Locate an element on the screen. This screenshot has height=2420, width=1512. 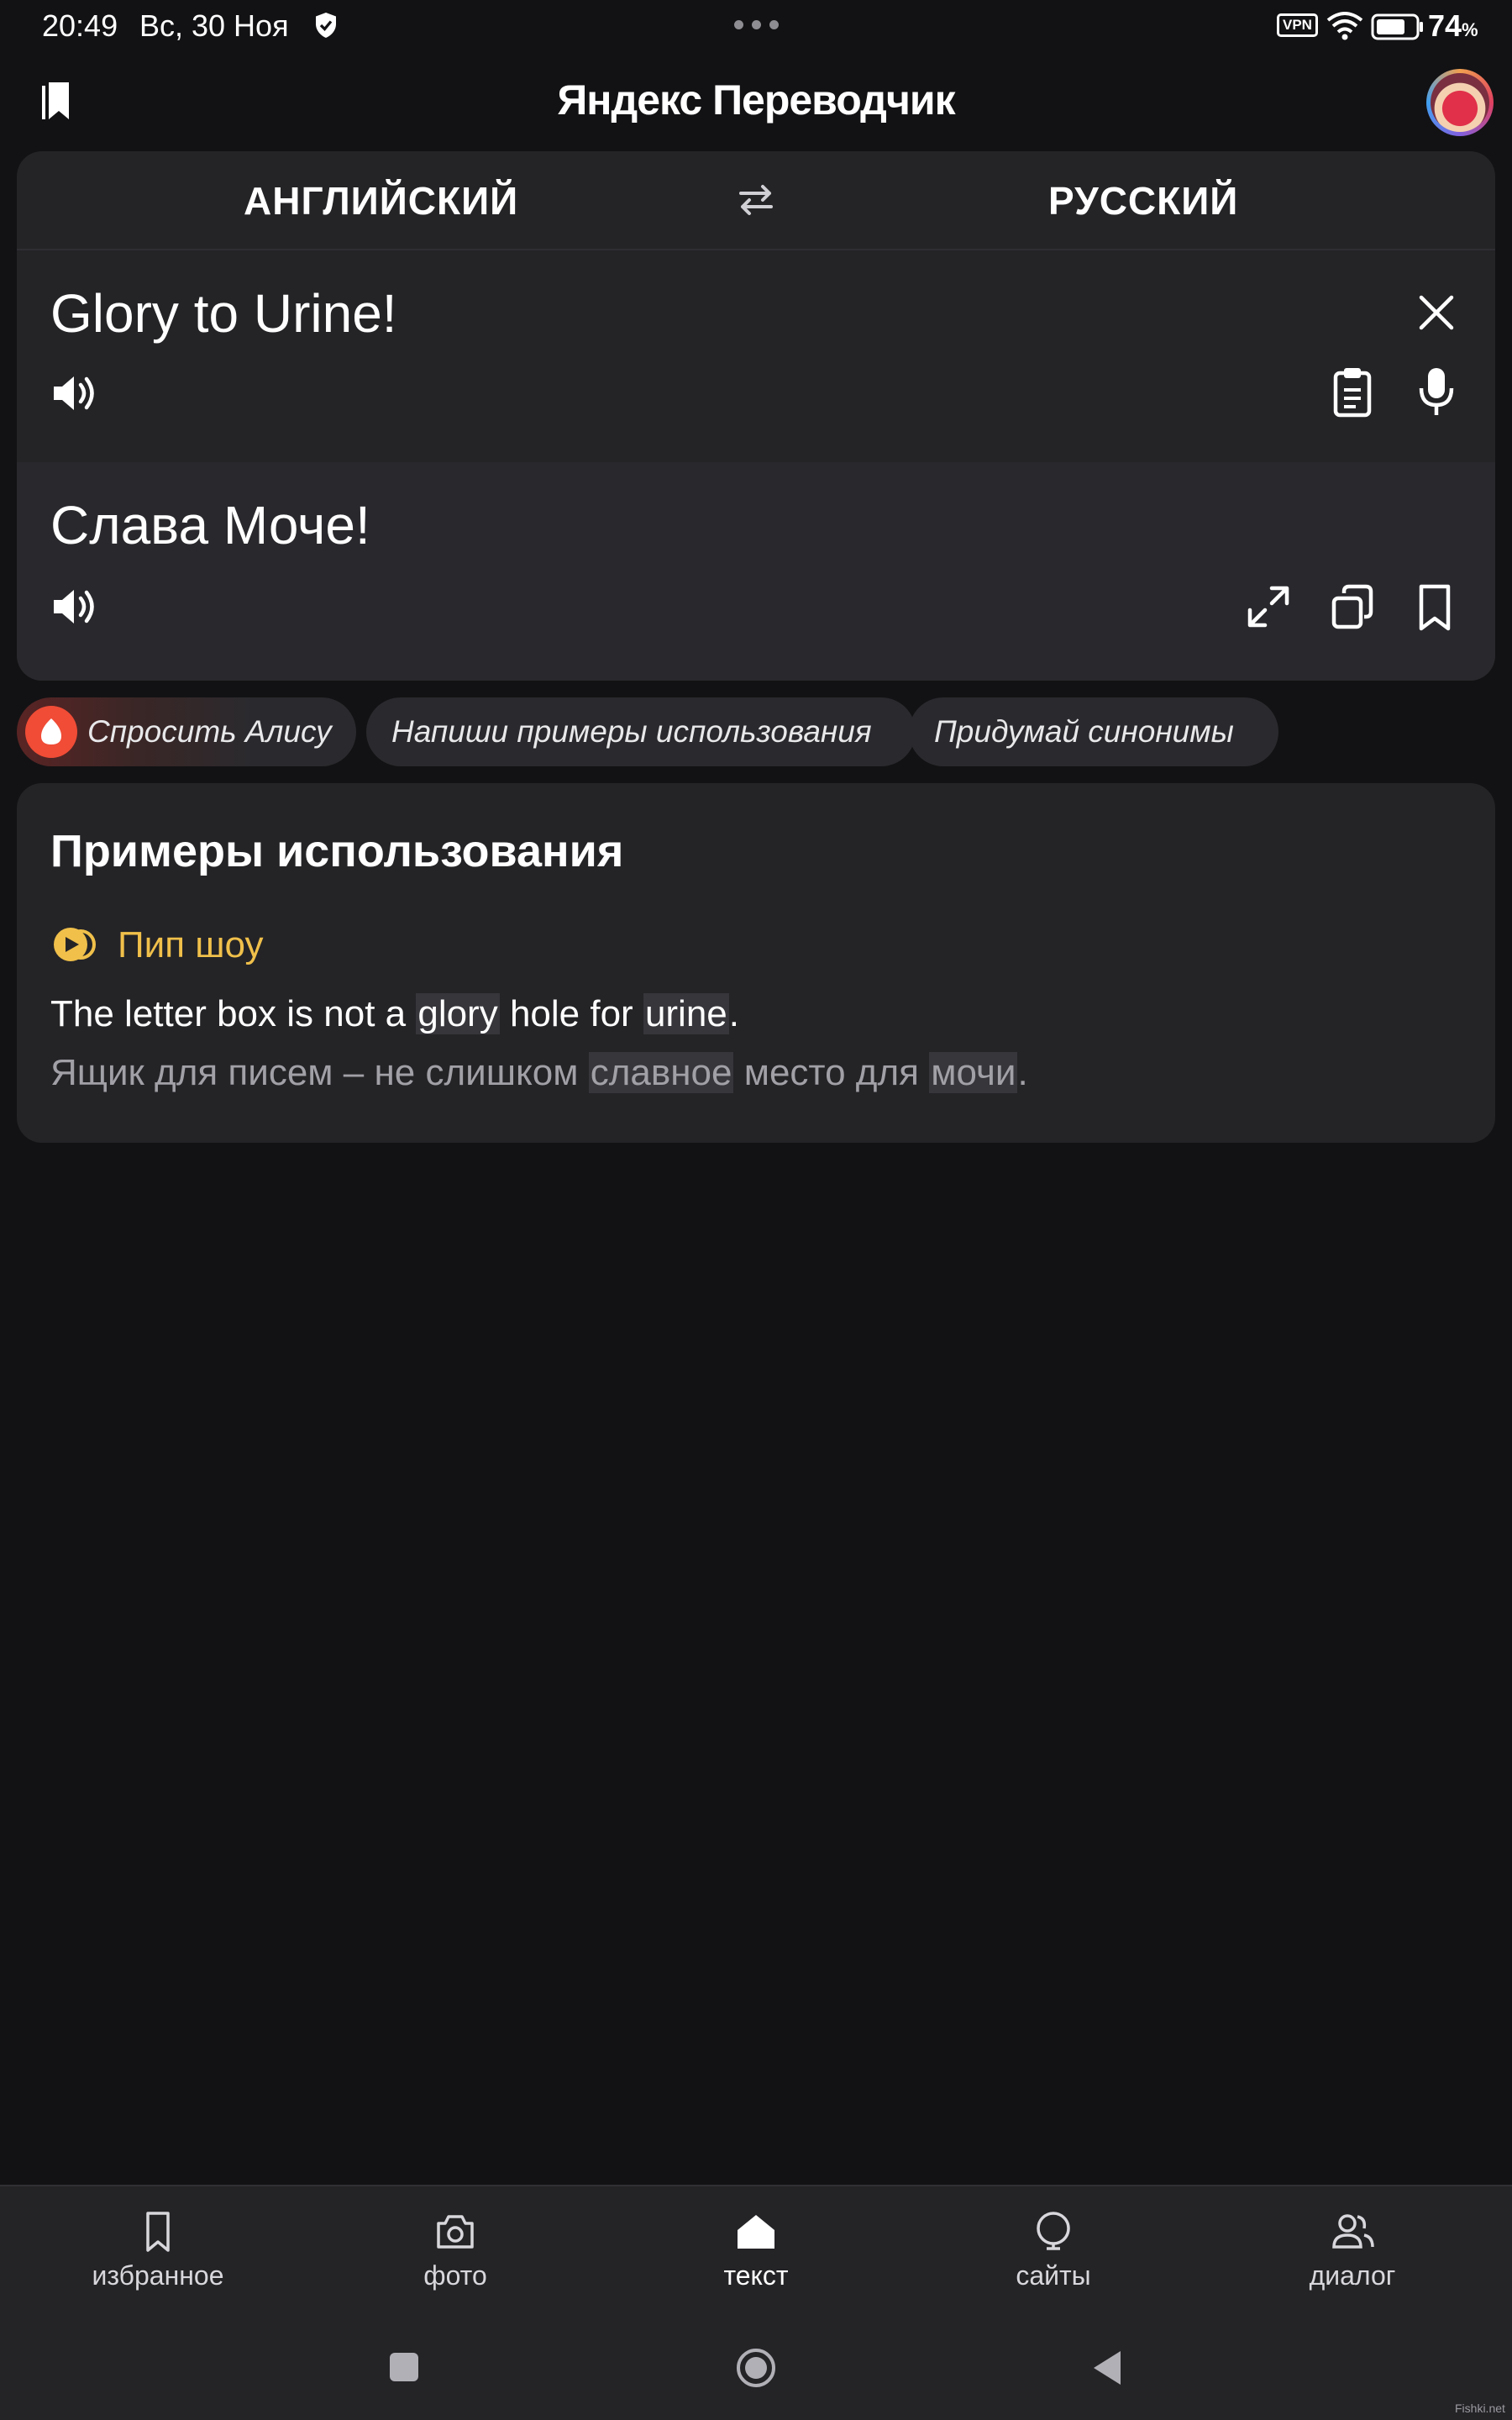
nav-sites: сайты is located at coordinates (1053, 2249).